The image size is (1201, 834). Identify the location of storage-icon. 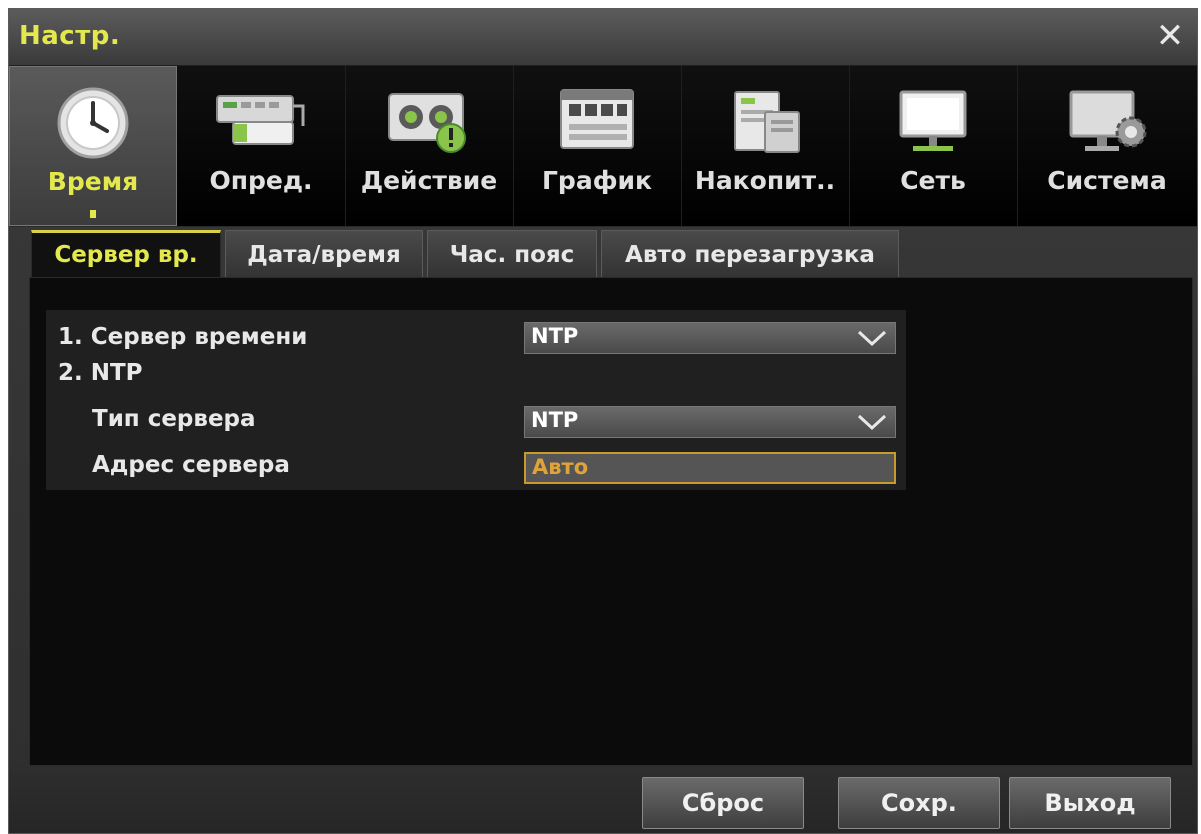
(765, 122).